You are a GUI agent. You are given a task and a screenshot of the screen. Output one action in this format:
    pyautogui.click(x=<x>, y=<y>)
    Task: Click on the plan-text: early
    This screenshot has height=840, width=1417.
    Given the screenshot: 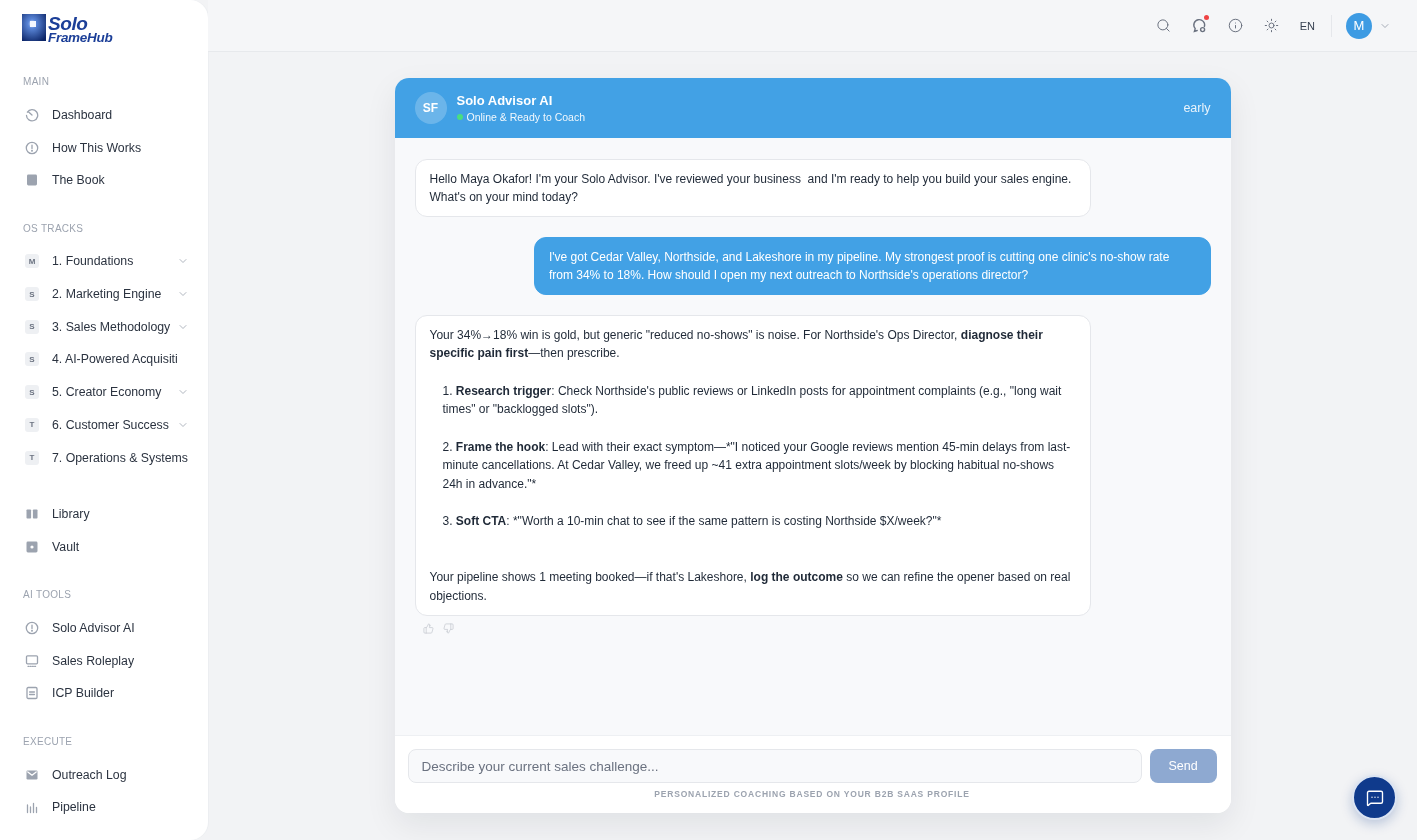 What is the action you would take?
    pyautogui.click(x=1197, y=108)
    